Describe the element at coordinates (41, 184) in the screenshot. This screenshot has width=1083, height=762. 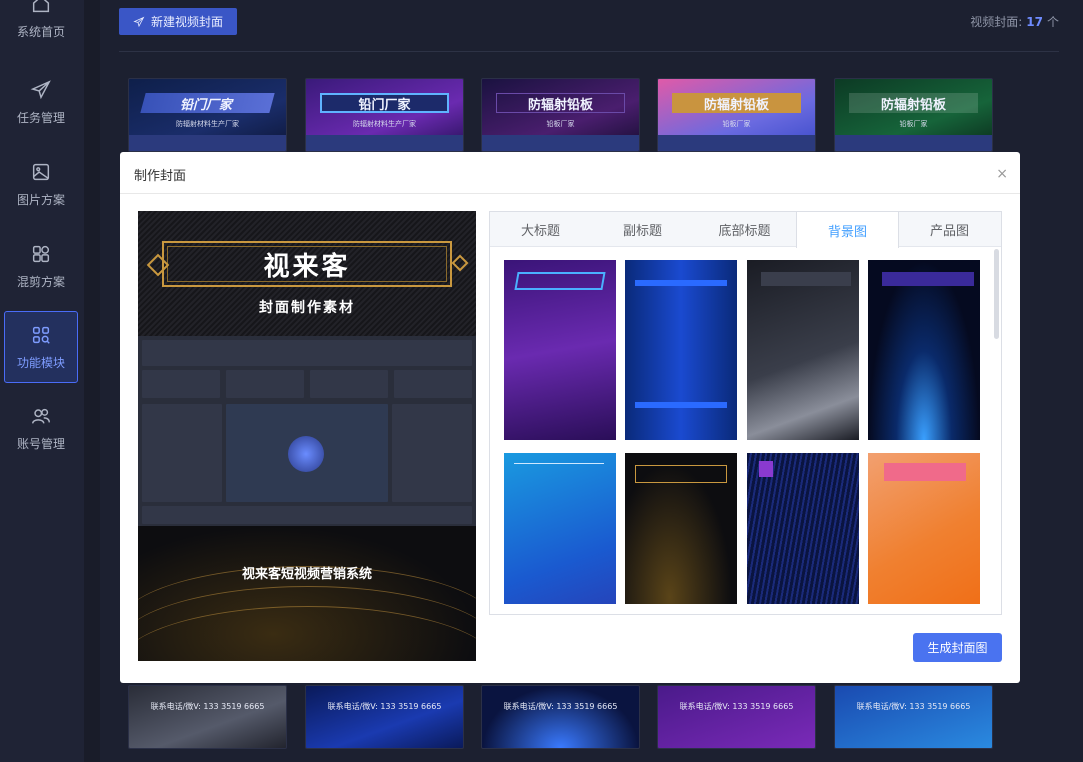
I see `sidebar-item-image-plans: 图片方案` at that location.